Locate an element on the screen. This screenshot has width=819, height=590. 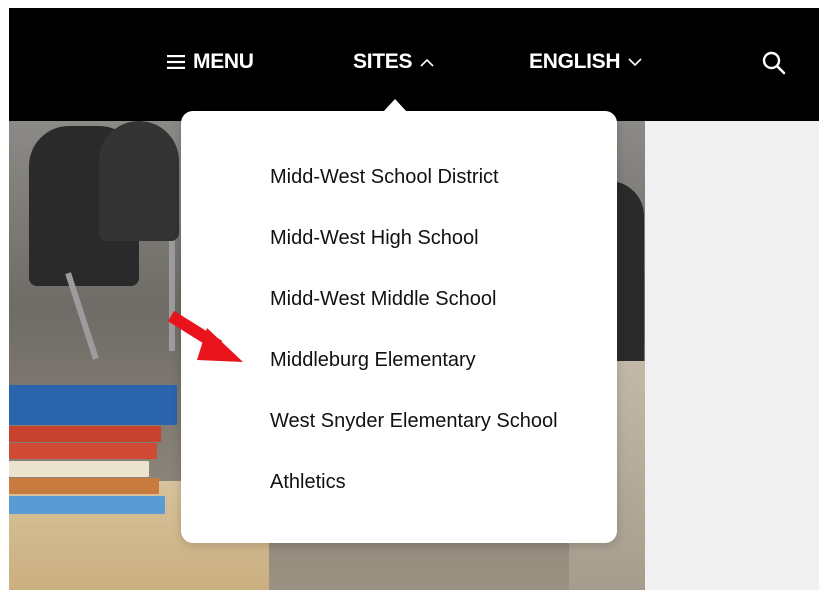
sites-label: SITES is located at coordinates (383, 61).